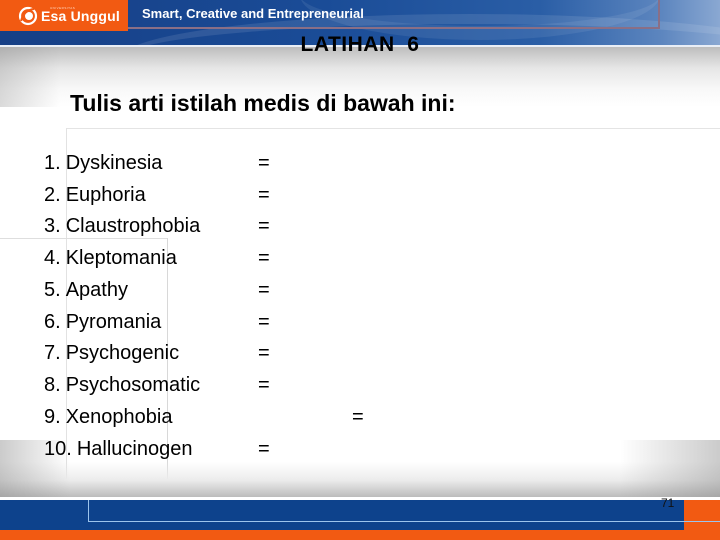 The height and width of the screenshot is (540, 720). What do you see at coordinates (263, 103) in the screenshot?
I see `instruction-text: Tulis arti istilah medis di bawah ini:` at bounding box center [263, 103].